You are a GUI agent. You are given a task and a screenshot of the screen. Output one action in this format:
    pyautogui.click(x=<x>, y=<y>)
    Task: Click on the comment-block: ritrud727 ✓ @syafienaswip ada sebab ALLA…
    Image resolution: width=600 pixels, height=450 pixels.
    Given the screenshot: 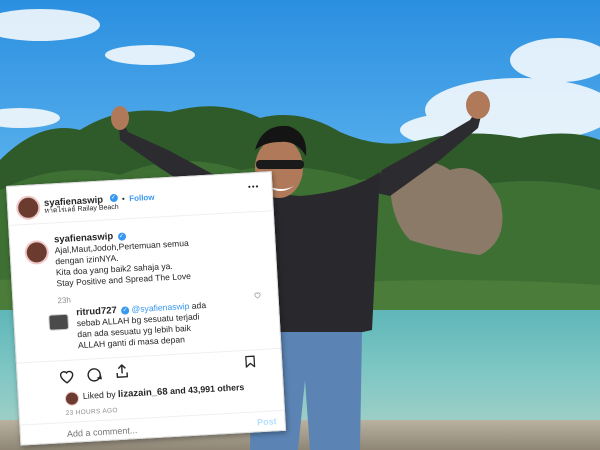 What is the action you would take?
    pyautogui.click(x=166, y=324)
    